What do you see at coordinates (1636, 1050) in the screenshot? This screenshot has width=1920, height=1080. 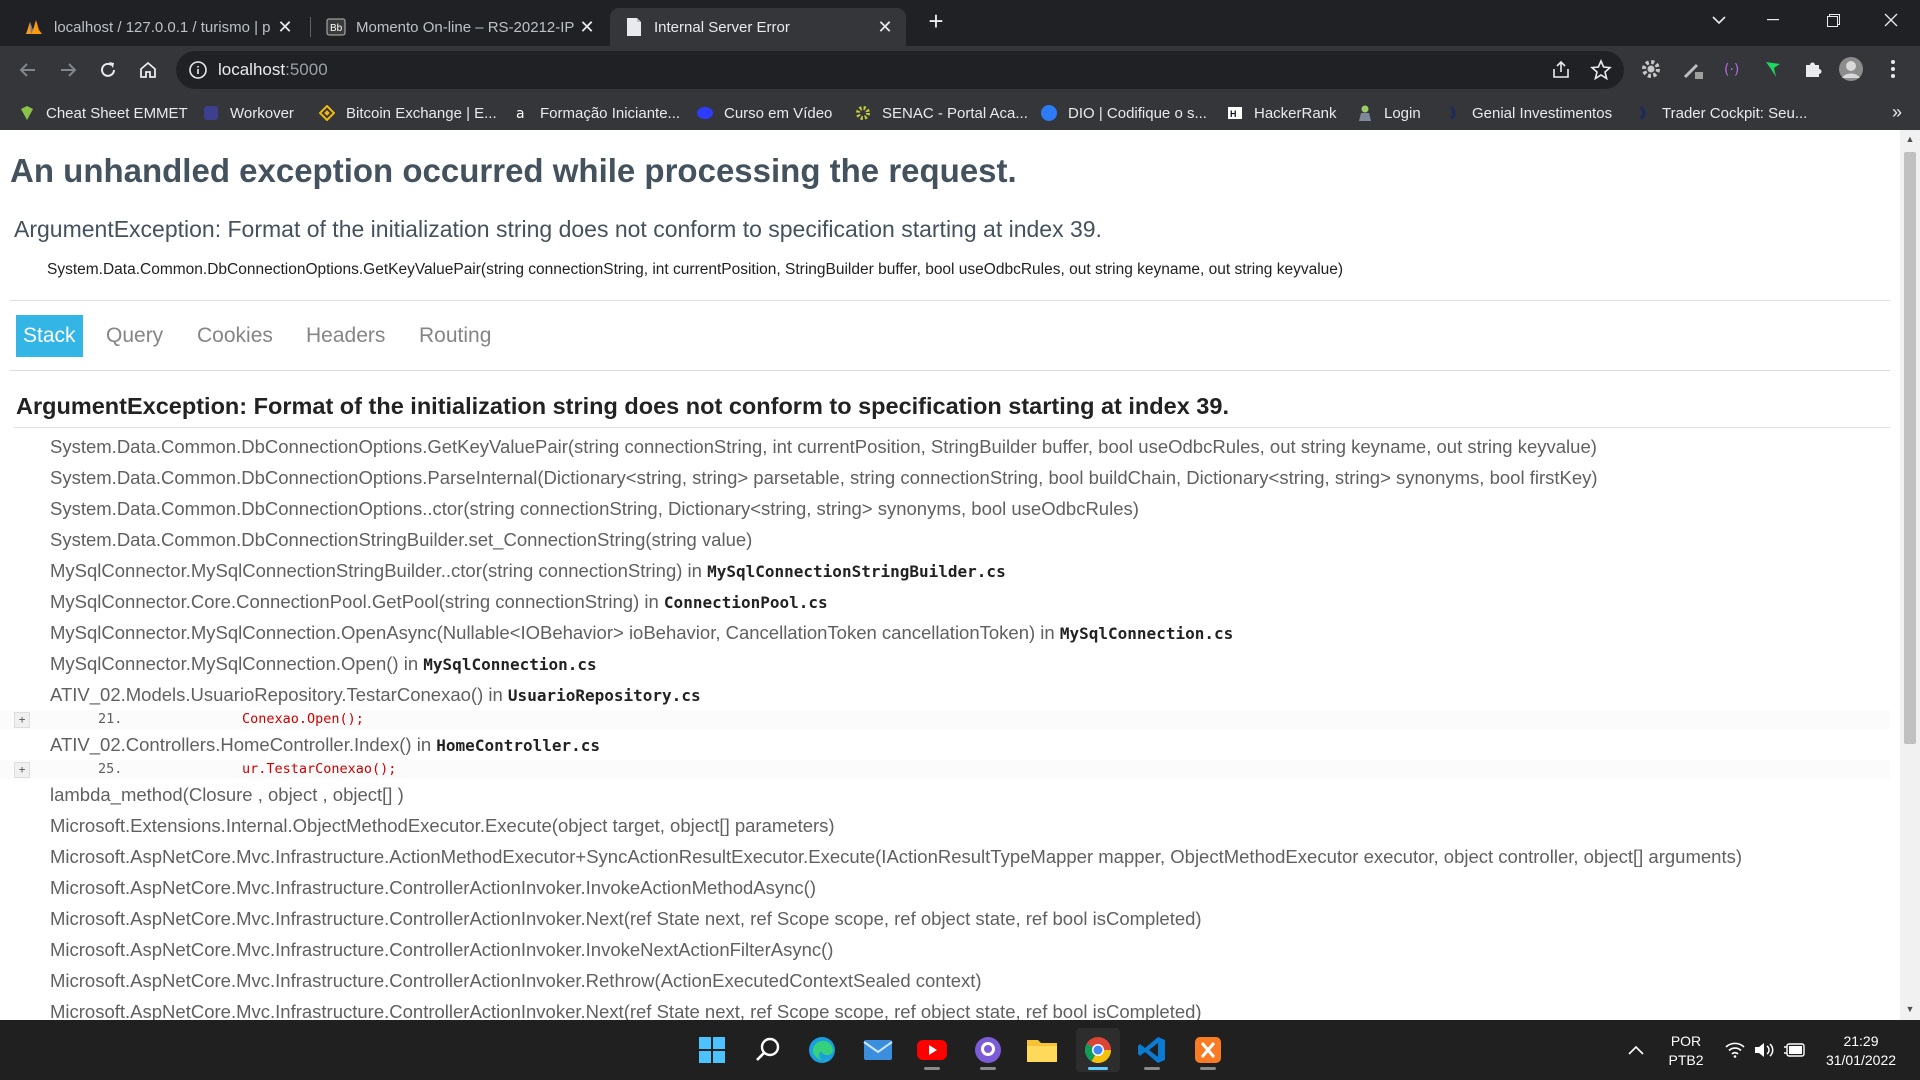 I see `tray-overflow-icon` at bounding box center [1636, 1050].